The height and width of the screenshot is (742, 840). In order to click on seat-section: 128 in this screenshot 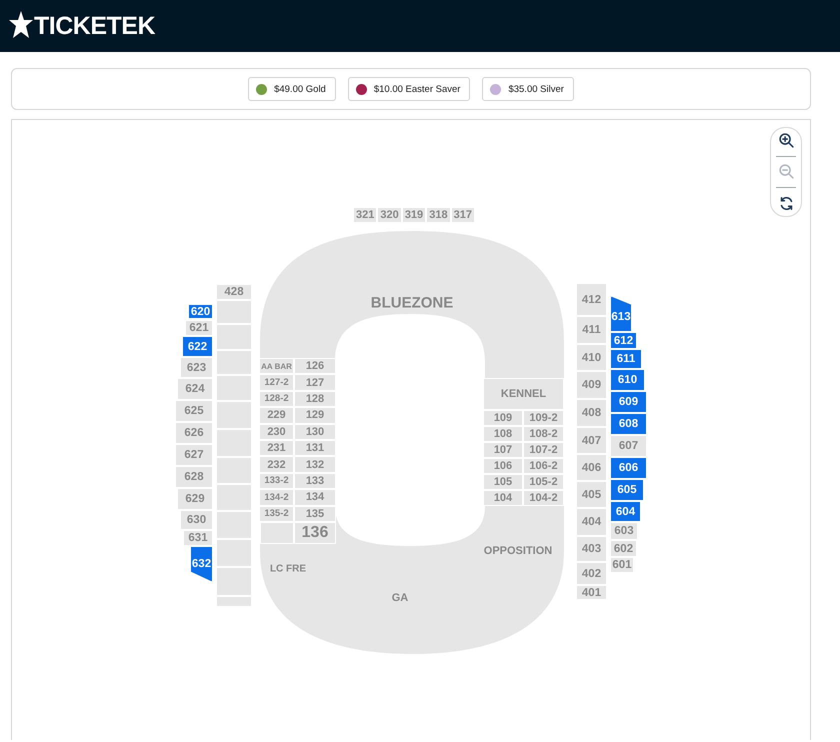, I will do `click(315, 399)`.